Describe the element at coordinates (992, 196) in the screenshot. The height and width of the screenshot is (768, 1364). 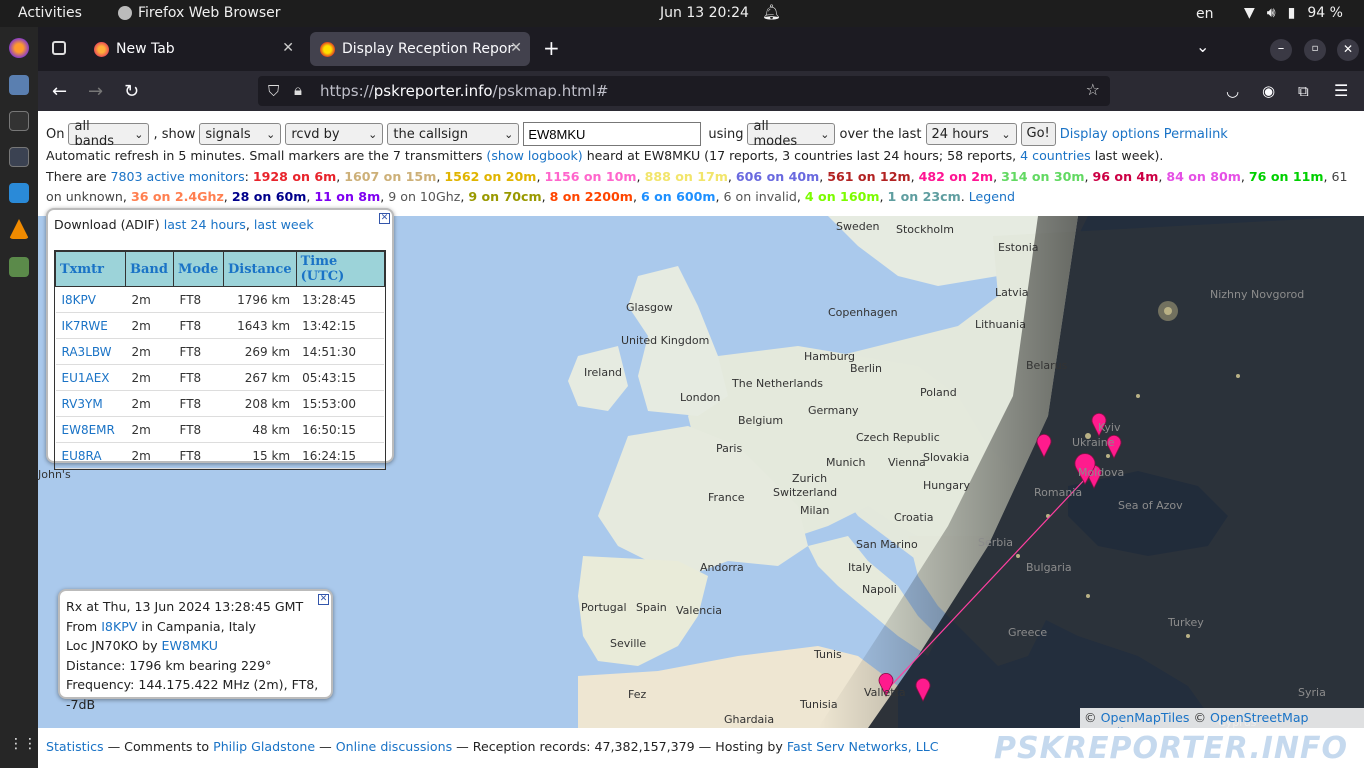
I see `legend-link: Legend` at that location.